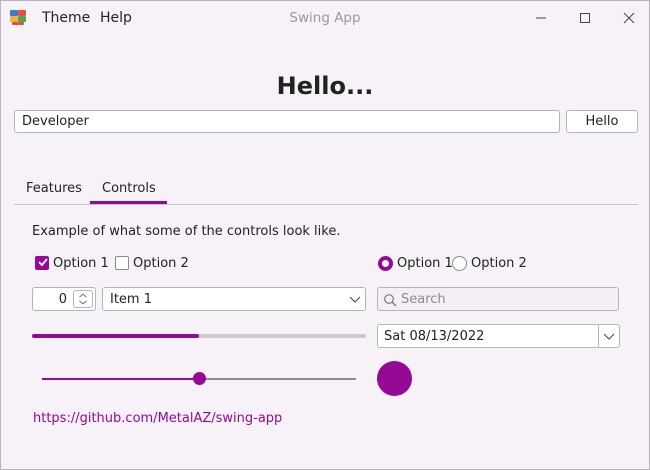 This screenshot has width=650, height=470. I want to click on radio-option-1-label: Option 1, so click(425, 263).